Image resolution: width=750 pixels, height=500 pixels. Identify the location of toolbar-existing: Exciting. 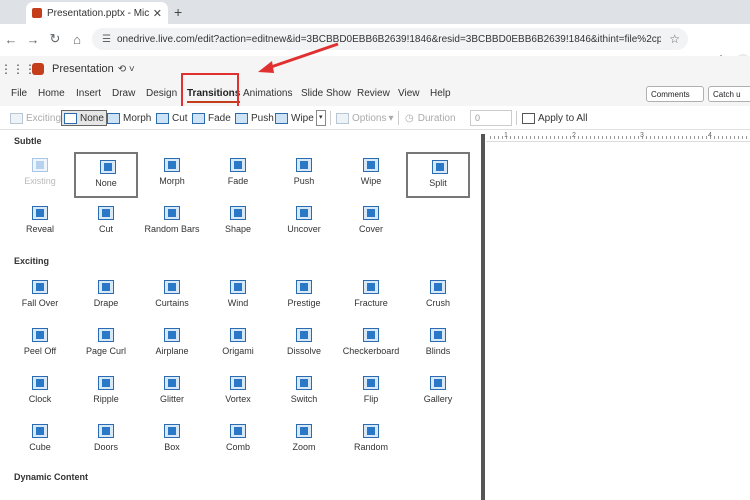
(35, 118).